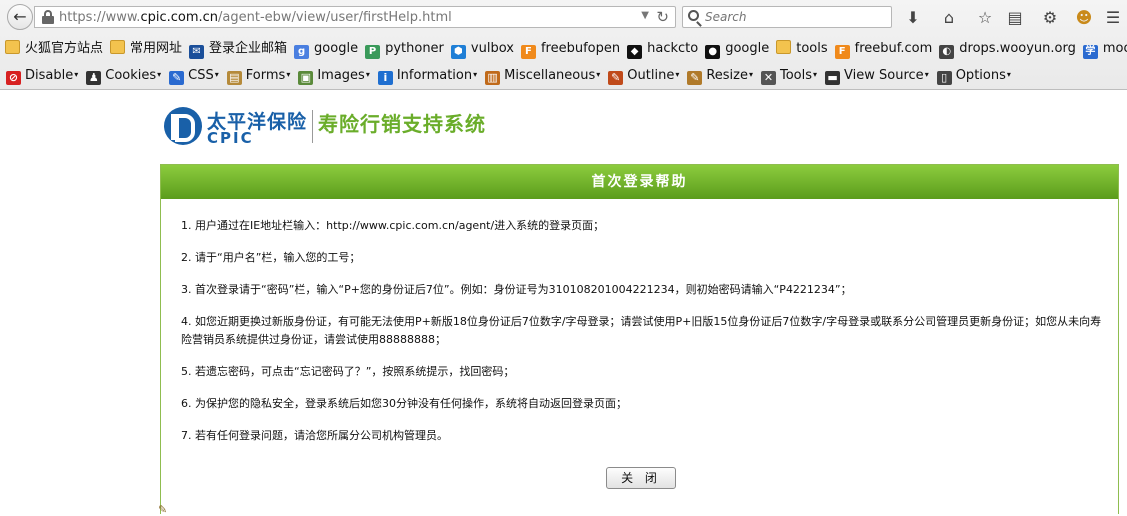 The width and height of the screenshot is (1127, 516). I want to click on gear-icon: ⚙, so click(1050, 18).